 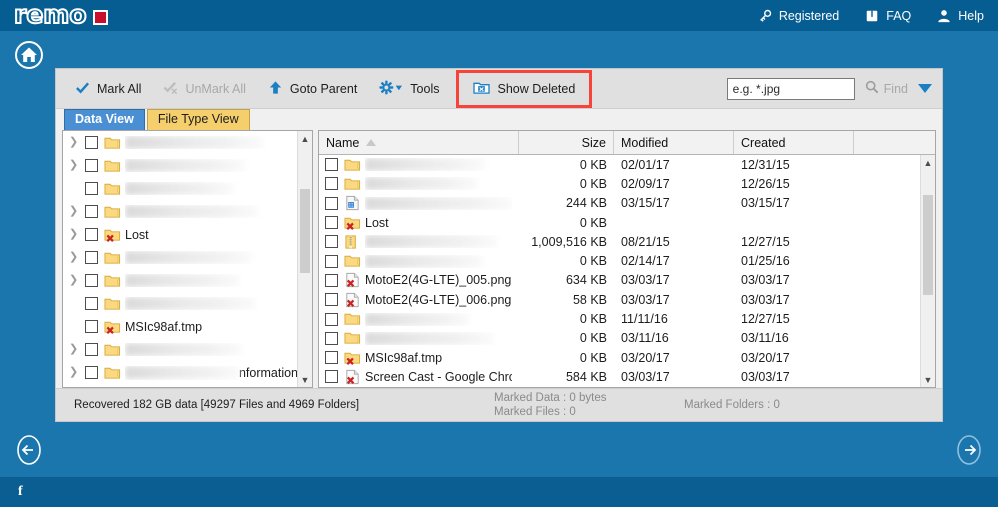 What do you see at coordinates (104, 119) in the screenshot?
I see `tab-data-view: Data View` at bounding box center [104, 119].